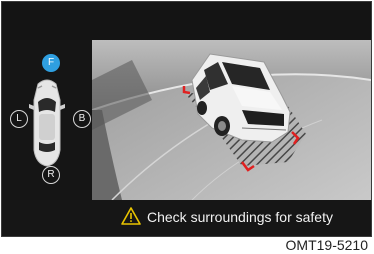 This screenshot has width=374, height=254. I want to click on figure-code: OMT19-5210, so click(326, 245).